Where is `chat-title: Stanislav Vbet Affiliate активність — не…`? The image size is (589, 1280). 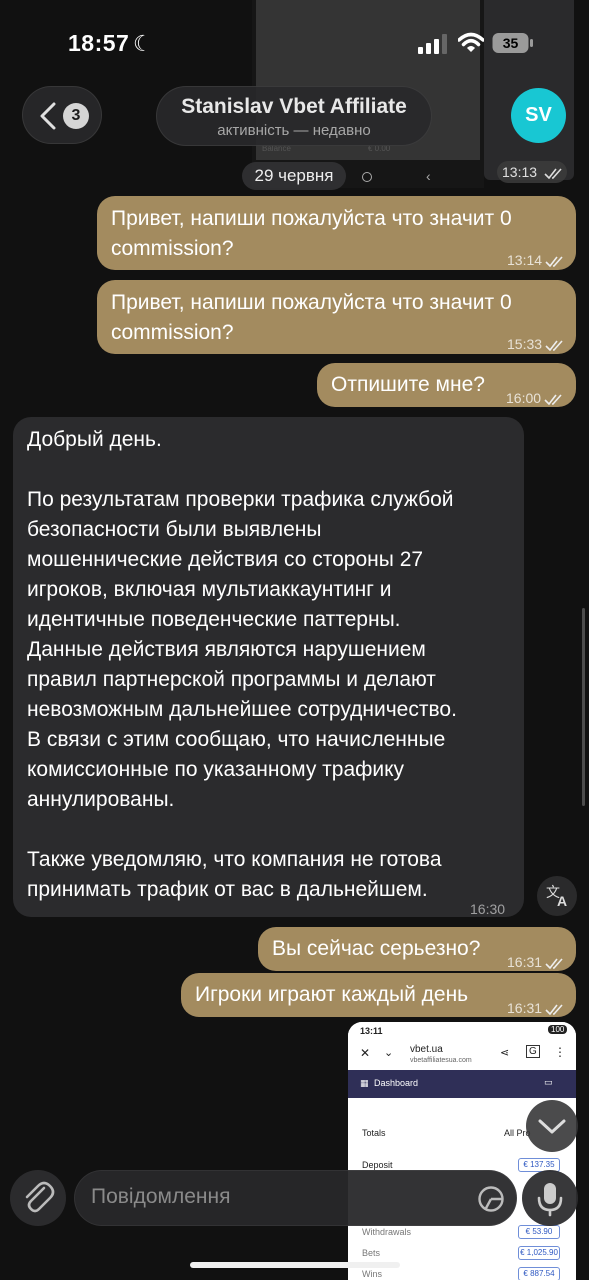 chat-title: Stanislav Vbet Affiliate активність — не… is located at coordinates (294, 116).